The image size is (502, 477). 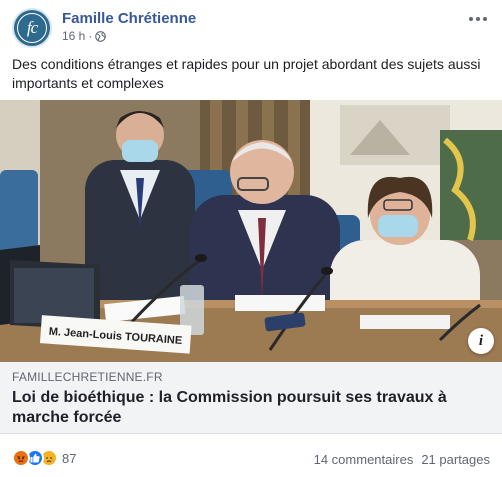 I want to click on engagement-stats: 14 commentaires 21 partages, so click(x=402, y=459).